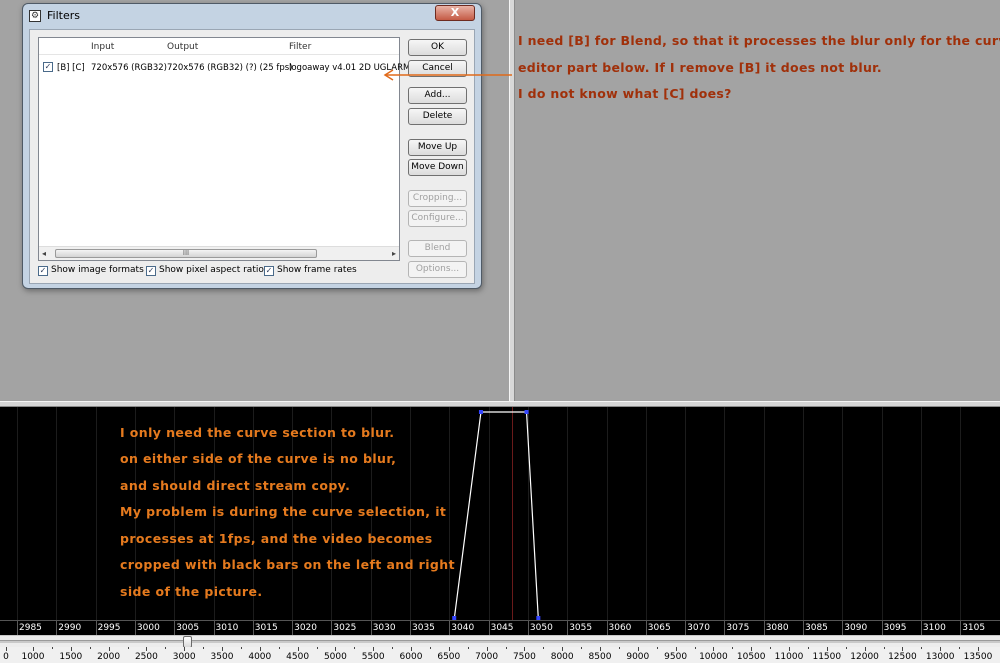 This screenshot has width=1000, height=663. I want to click on position-slider, so click(500, 641).